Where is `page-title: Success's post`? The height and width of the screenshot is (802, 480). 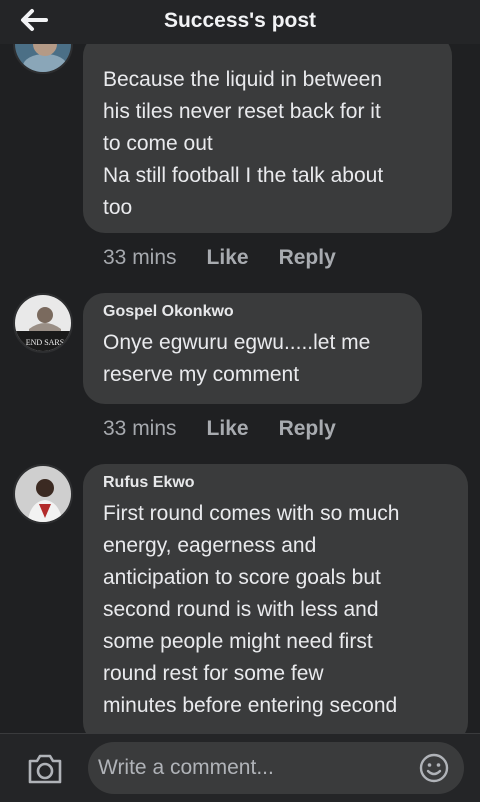 page-title: Success's post is located at coordinates (240, 20).